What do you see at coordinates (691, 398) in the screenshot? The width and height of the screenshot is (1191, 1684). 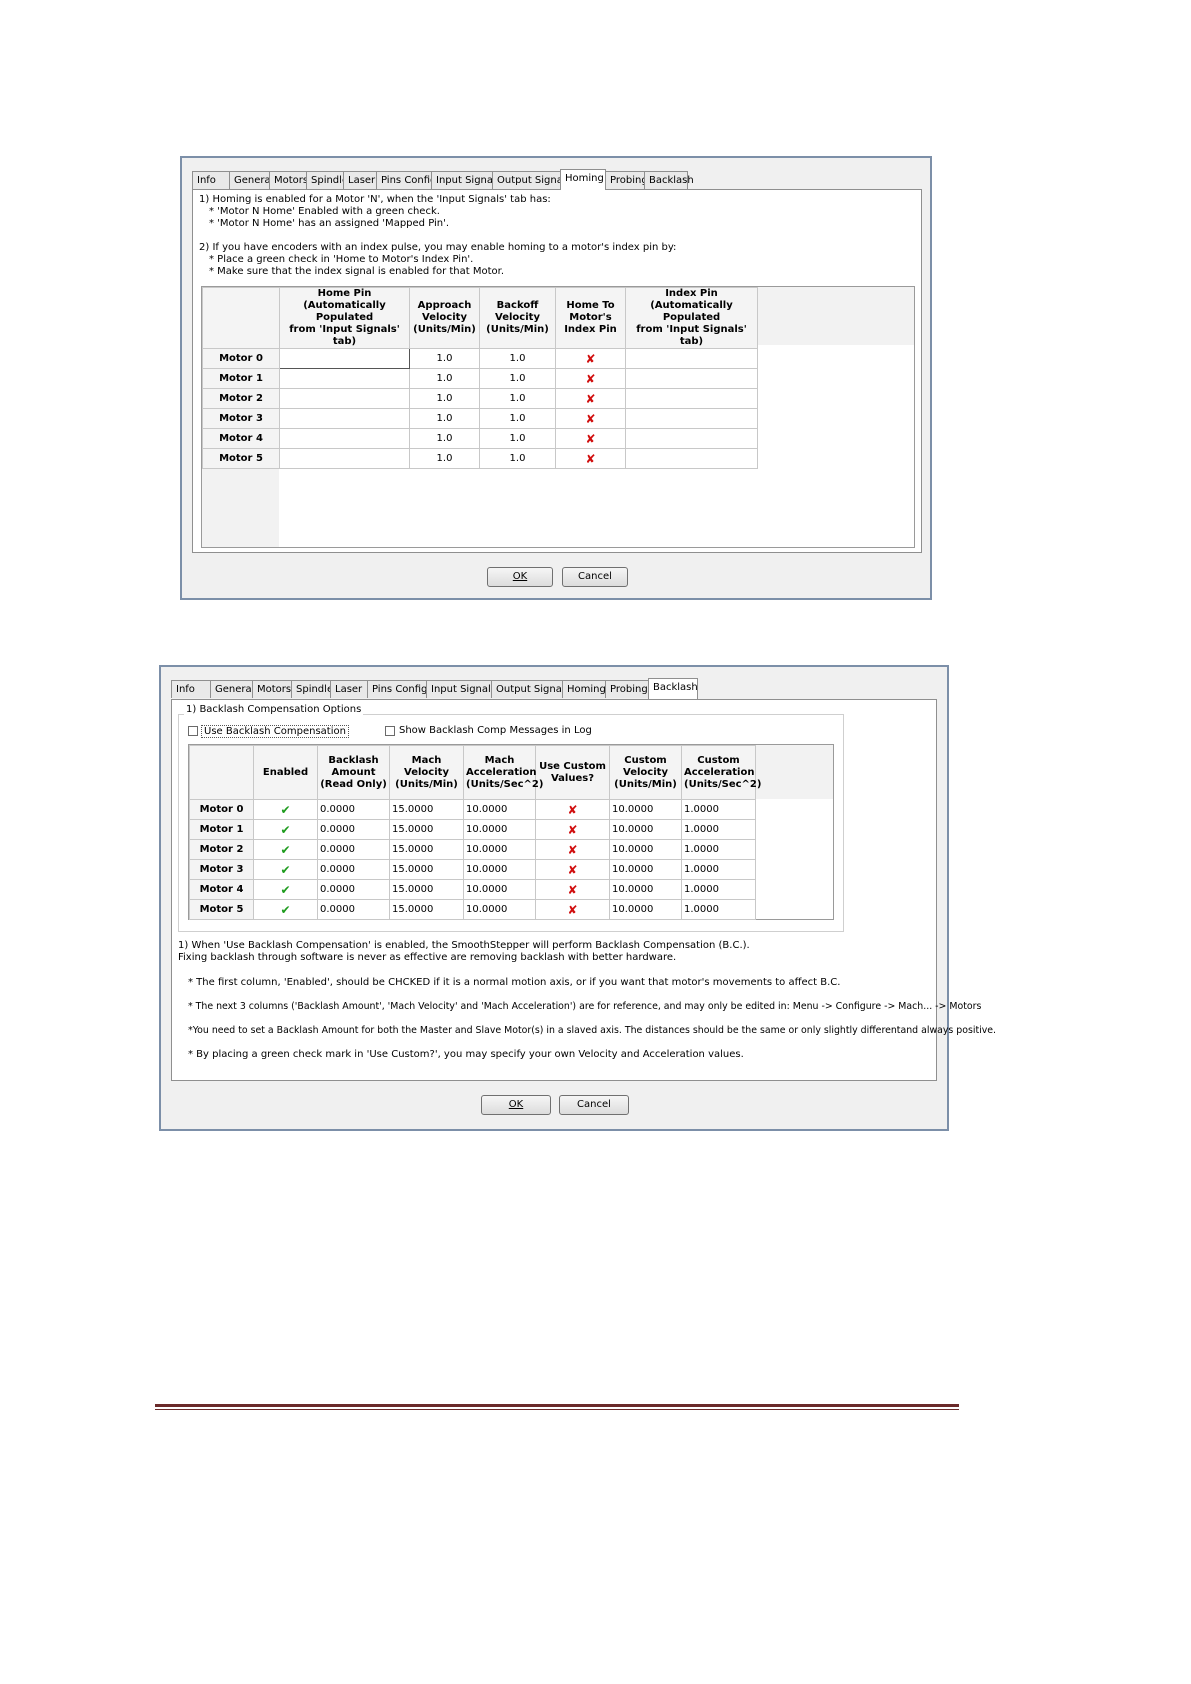 I see `index-pin-cell` at bounding box center [691, 398].